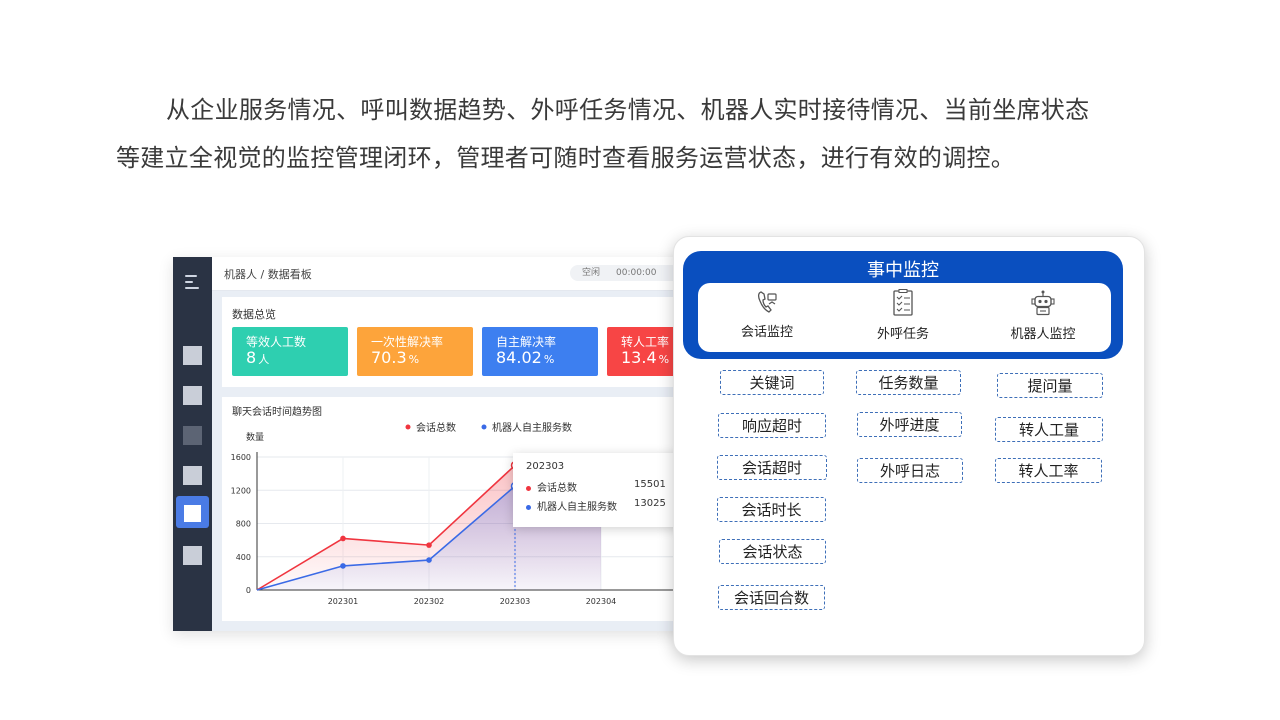 This screenshot has width=1280, height=720. Describe the element at coordinates (436, 427) in the screenshot. I see `legend-label: 会话总数` at that location.